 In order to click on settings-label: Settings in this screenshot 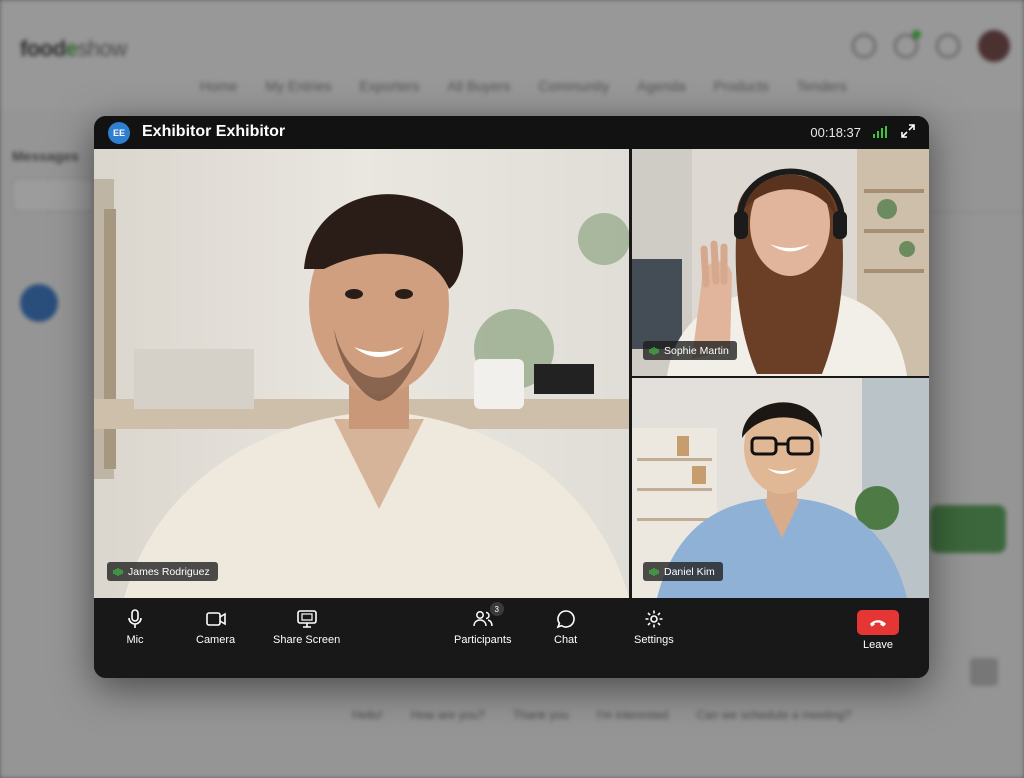, I will do `click(654, 640)`.